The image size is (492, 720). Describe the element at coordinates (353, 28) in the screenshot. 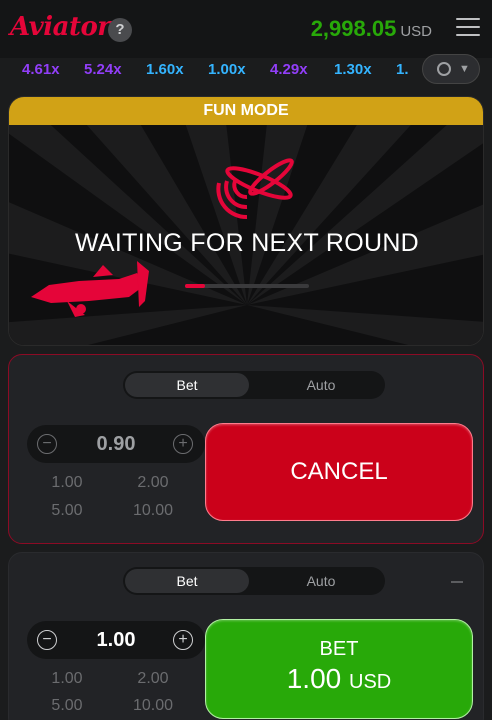

I see `balance-amount: 2,998.05` at that location.